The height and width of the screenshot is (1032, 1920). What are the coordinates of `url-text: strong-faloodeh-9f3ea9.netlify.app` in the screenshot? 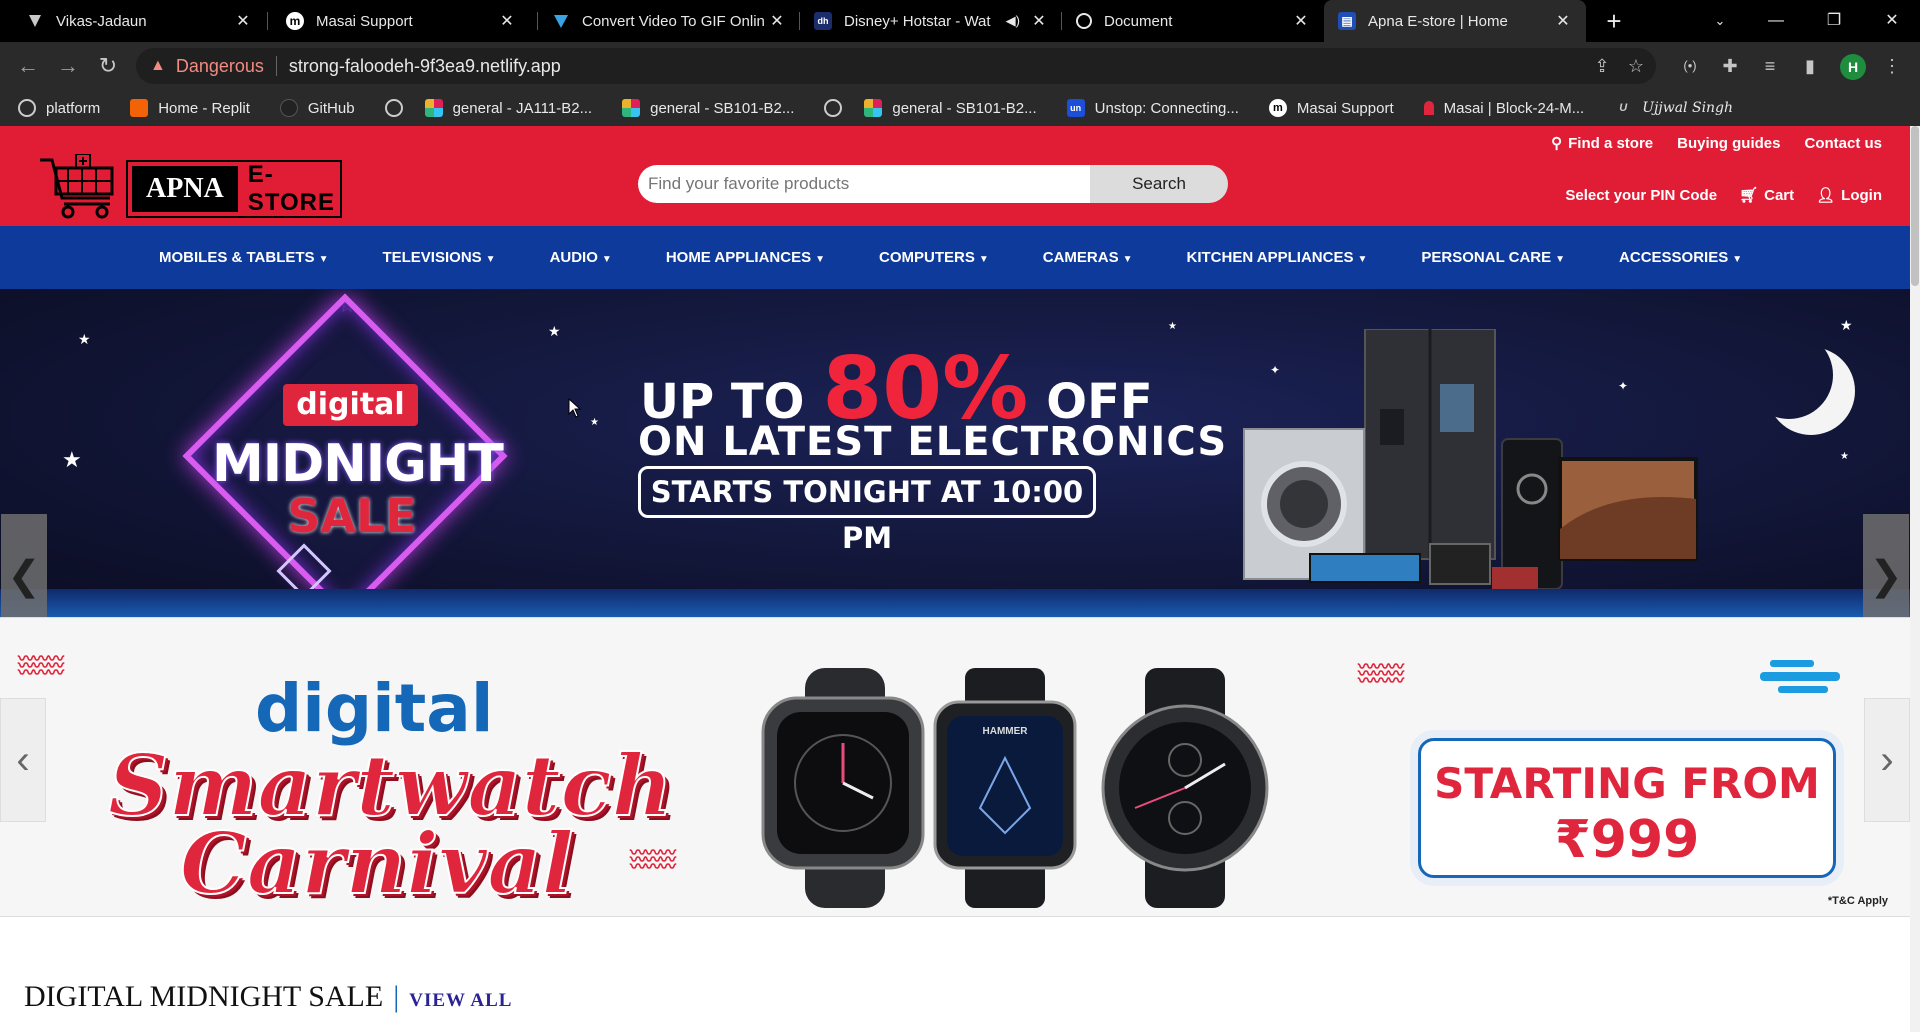 It's located at (425, 66).